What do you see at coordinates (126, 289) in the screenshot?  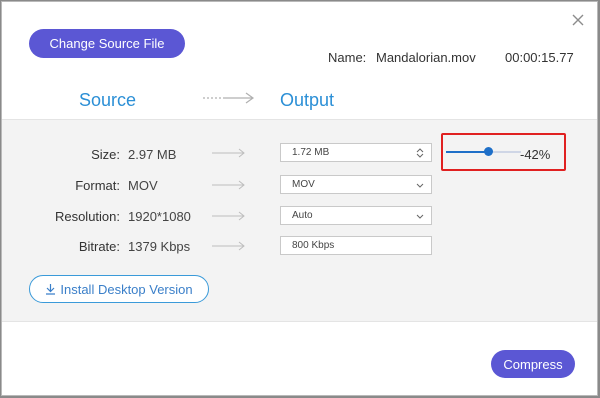 I see `install-label: Install Desktop Version` at bounding box center [126, 289].